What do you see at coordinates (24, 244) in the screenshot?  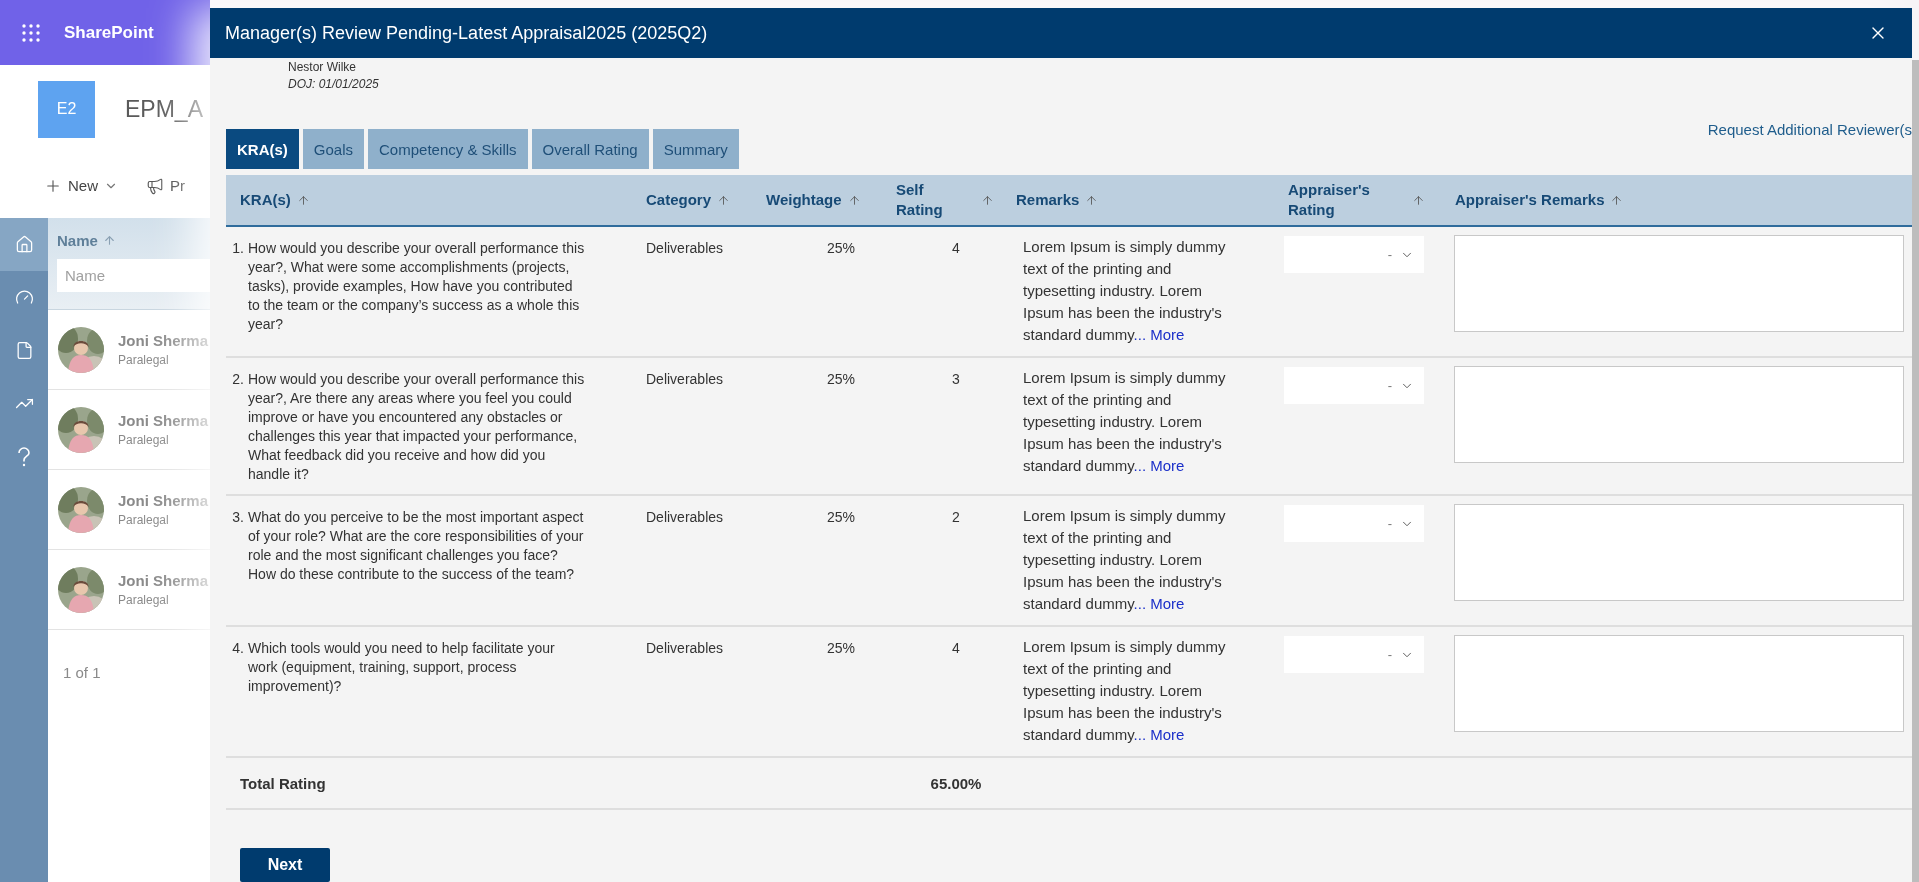 I see `home-icon` at bounding box center [24, 244].